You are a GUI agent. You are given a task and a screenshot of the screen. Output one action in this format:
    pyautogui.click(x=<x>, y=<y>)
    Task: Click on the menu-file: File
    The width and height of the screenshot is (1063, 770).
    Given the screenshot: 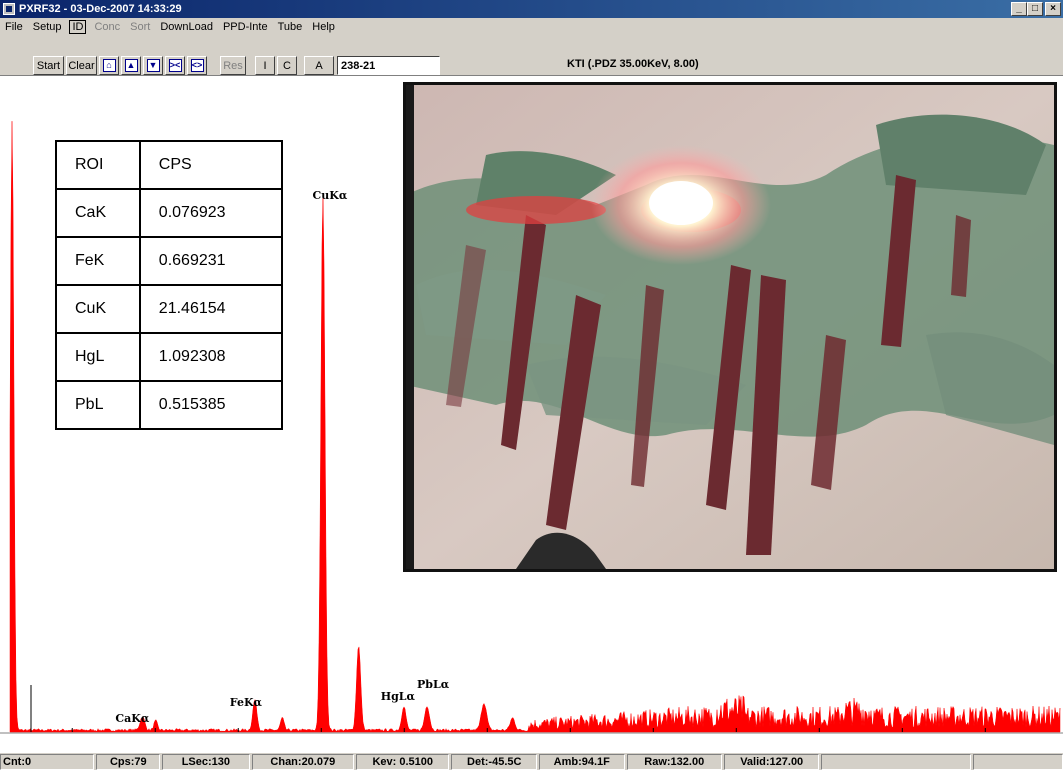 What is the action you would take?
    pyautogui.click(x=14, y=27)
    